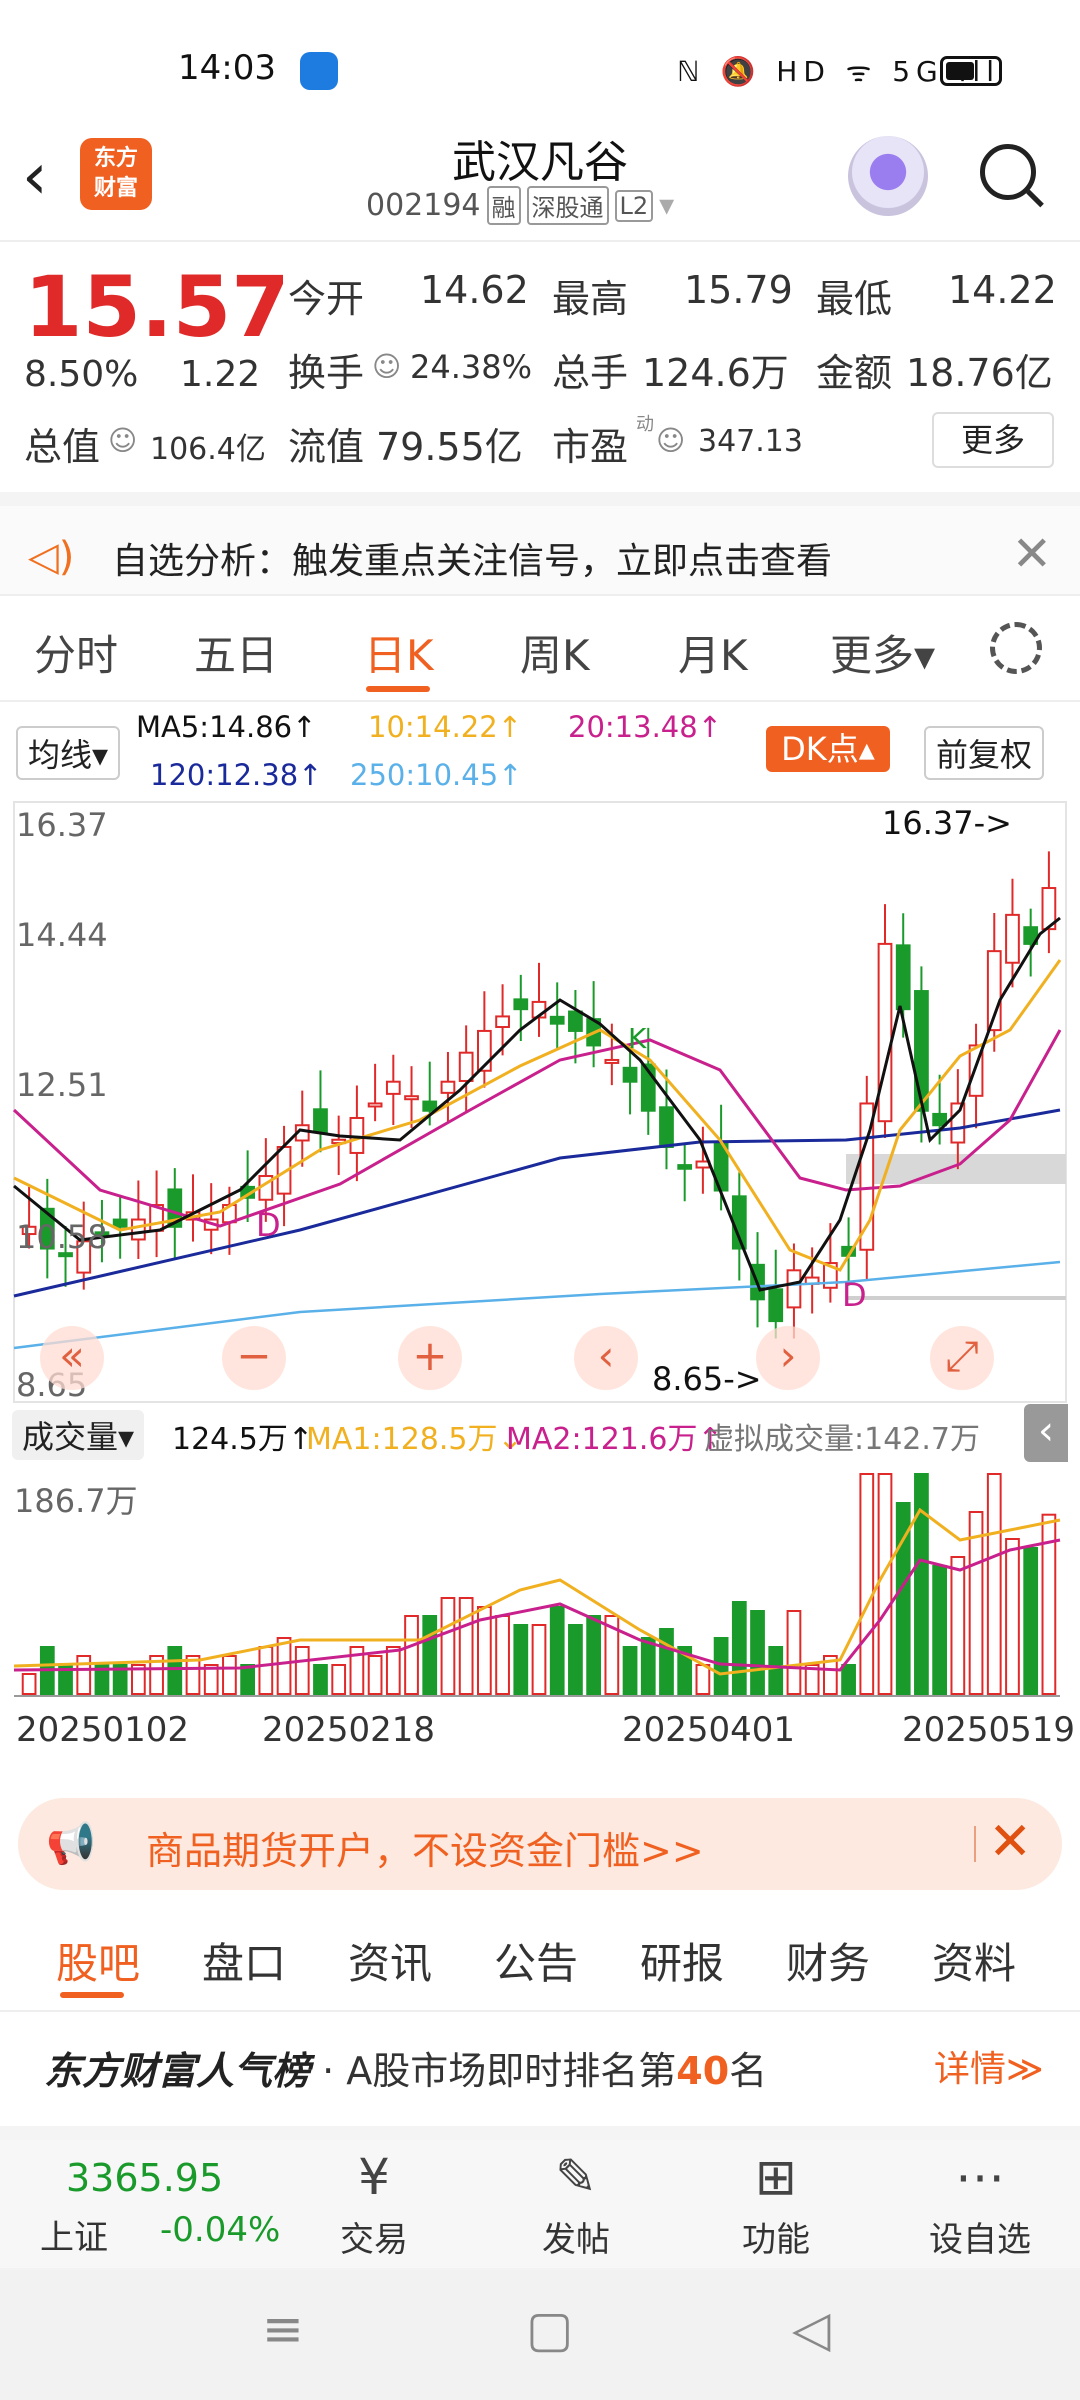  I want to click on popularity-text: · A股市场即时排名第, so click(499, 2071).